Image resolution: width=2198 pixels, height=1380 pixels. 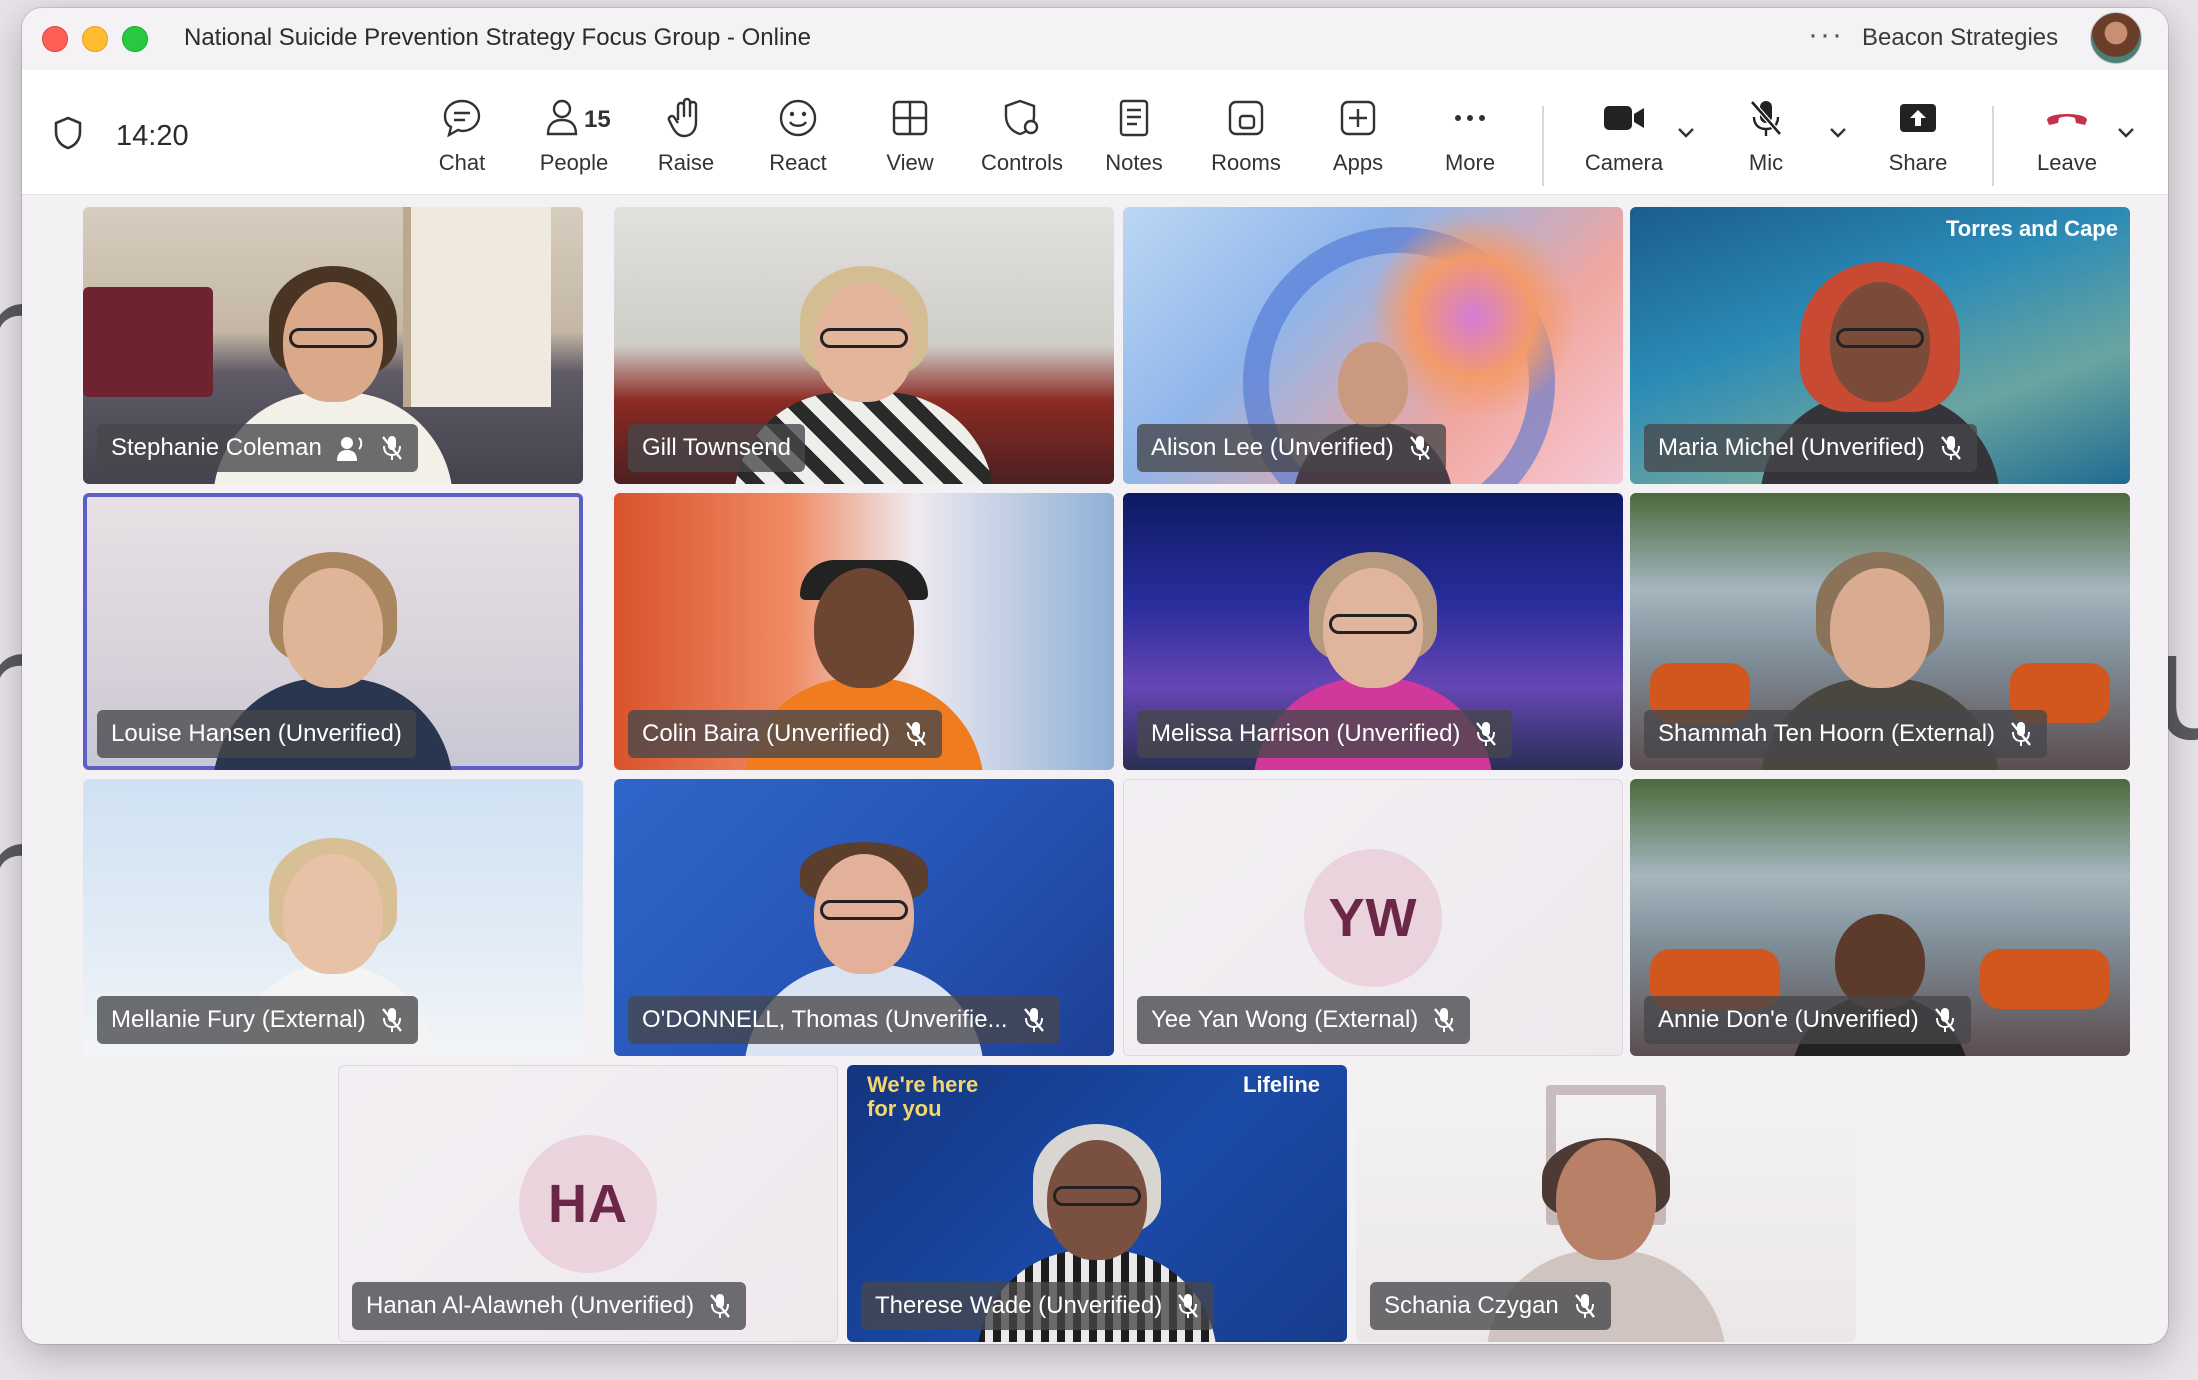 I want to click on video-tile: Shammah Ten Hoorn (External), so click(x=1880, y=631).